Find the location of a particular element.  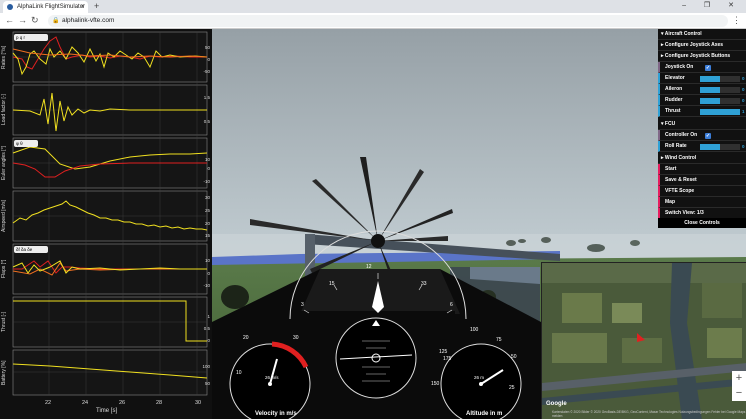

thrust-row: Thrust 1 is located at coordinates (702, 111).